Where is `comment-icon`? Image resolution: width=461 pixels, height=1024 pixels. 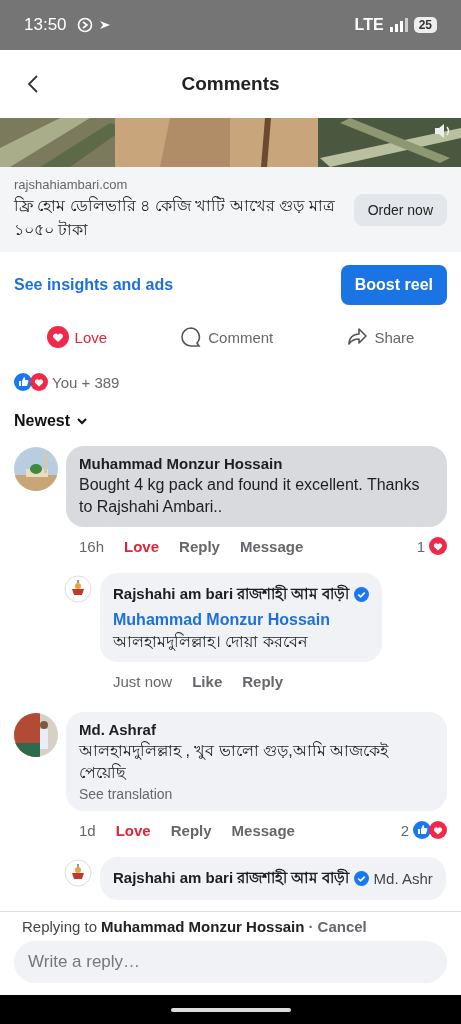
comment-icon is located at coordinates (191, 337).